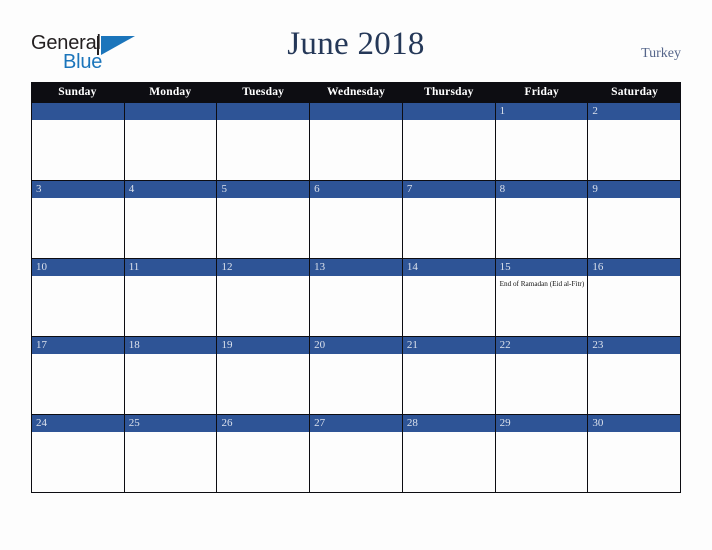 Image resolution: width=712 pixels, height=550 pixels. I want to click on weekday-label-tuesday: Tuesday, so click(263, 92).